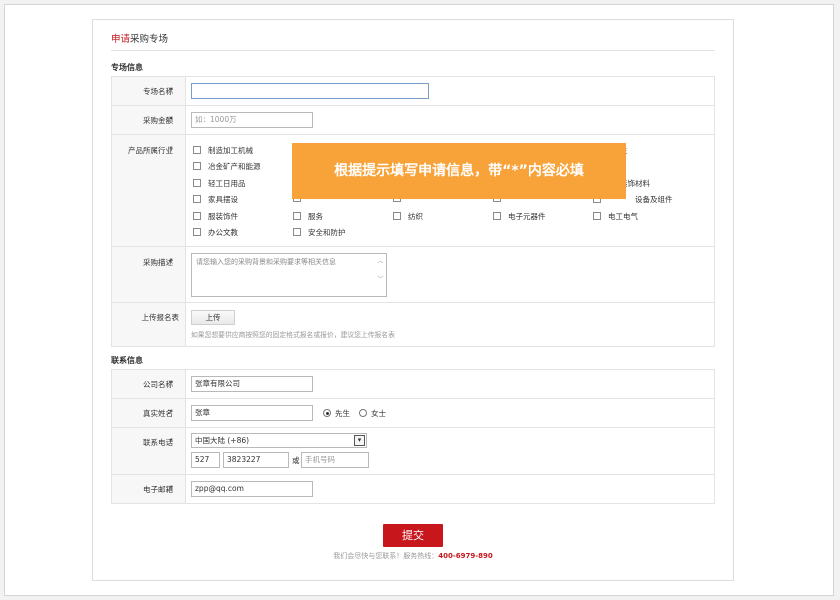  What do you see at coordinates (413, 556) in the screenshot?
I see `footer-hotline: 我们会尽快与您联系！服务热线：400-6979-890` at bounding box center [413, 556].